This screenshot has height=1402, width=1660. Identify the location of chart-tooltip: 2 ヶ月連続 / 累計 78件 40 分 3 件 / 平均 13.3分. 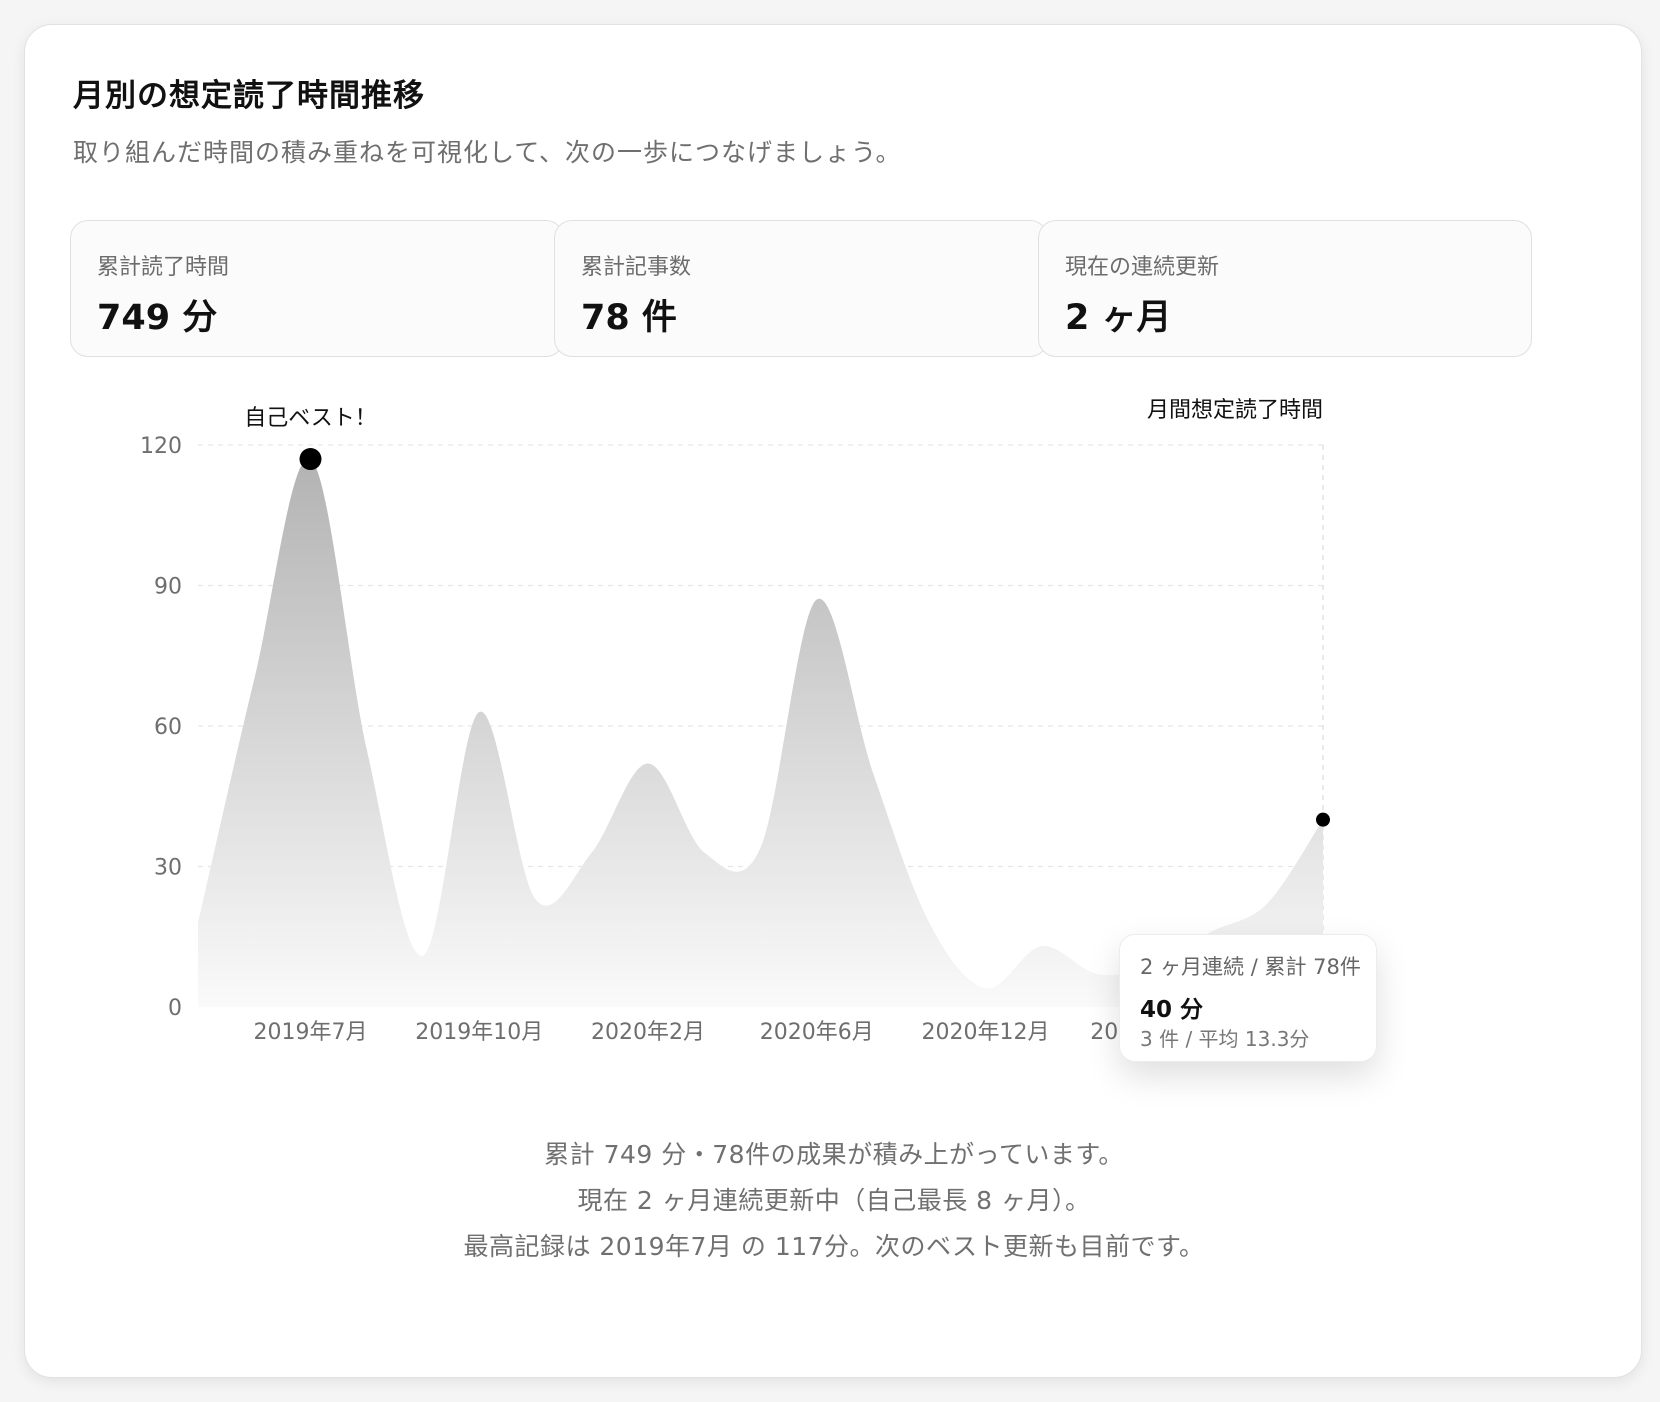
(1248, 998).